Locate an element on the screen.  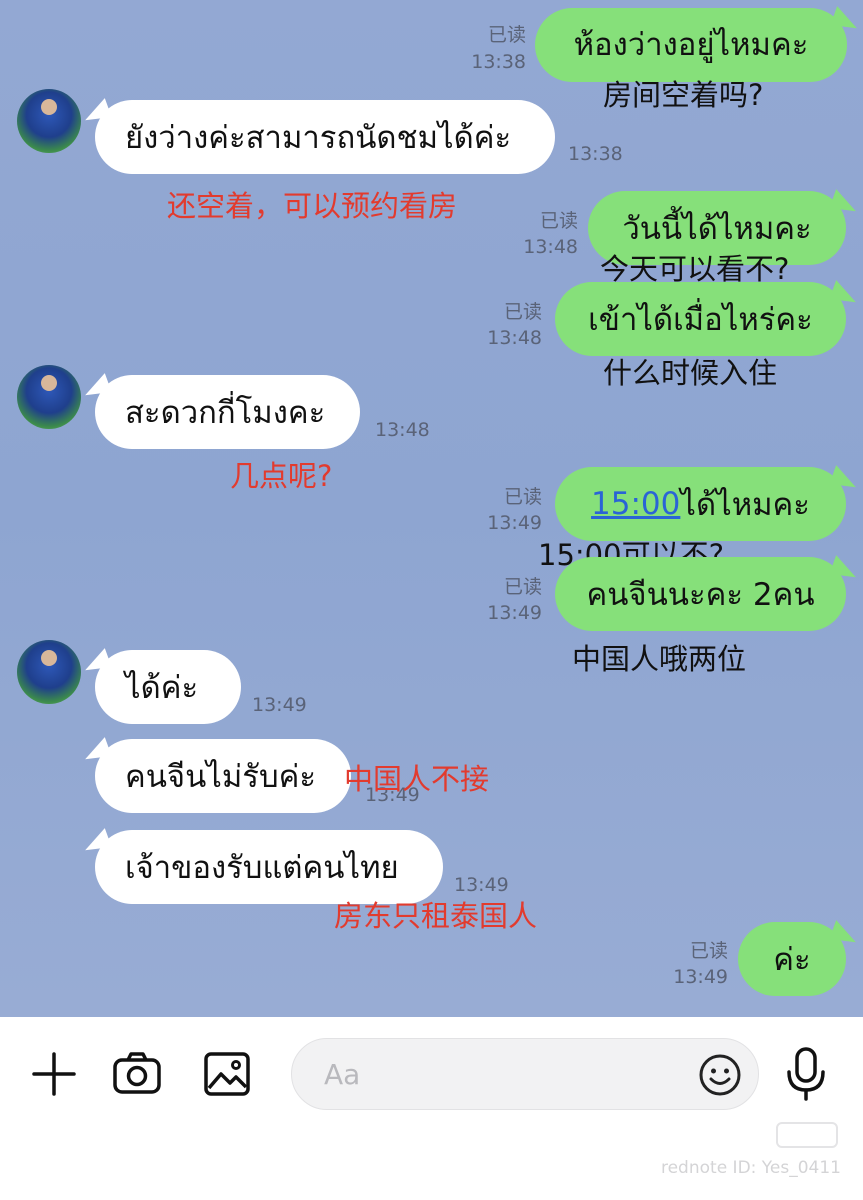
message-text: เข้าได้เมื่อไหร่คะ is located at coordinates (700, 320).